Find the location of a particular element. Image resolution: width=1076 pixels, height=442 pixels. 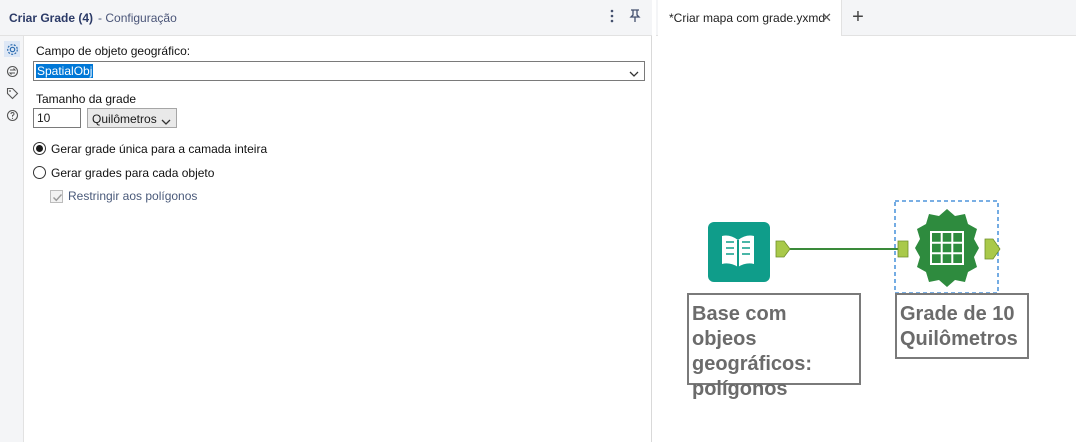

restrict-polygons-label: Restringir aos polígonos is located at coordinates (133, 196).